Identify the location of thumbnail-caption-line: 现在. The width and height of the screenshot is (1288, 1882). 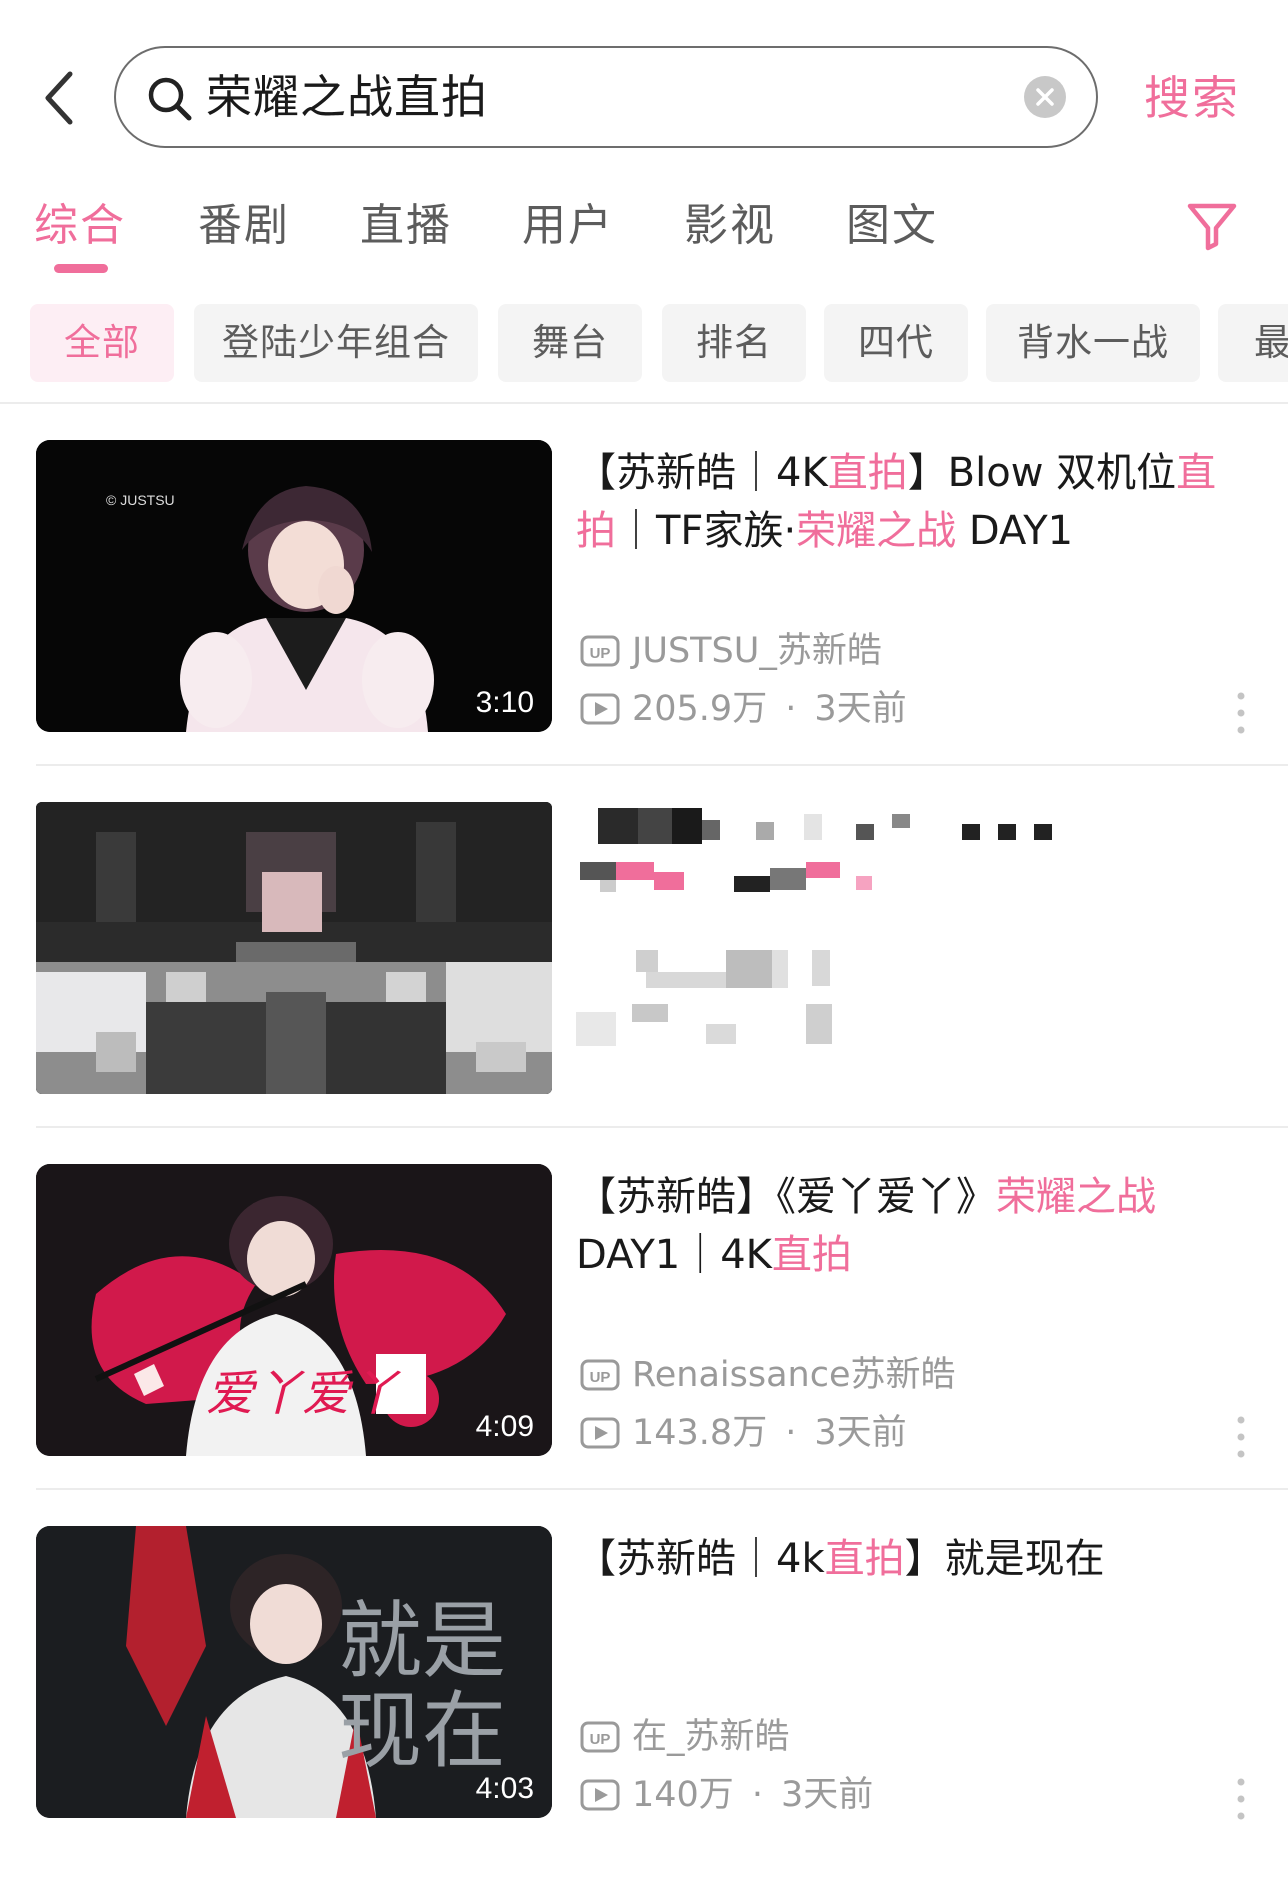
(422, 1731).